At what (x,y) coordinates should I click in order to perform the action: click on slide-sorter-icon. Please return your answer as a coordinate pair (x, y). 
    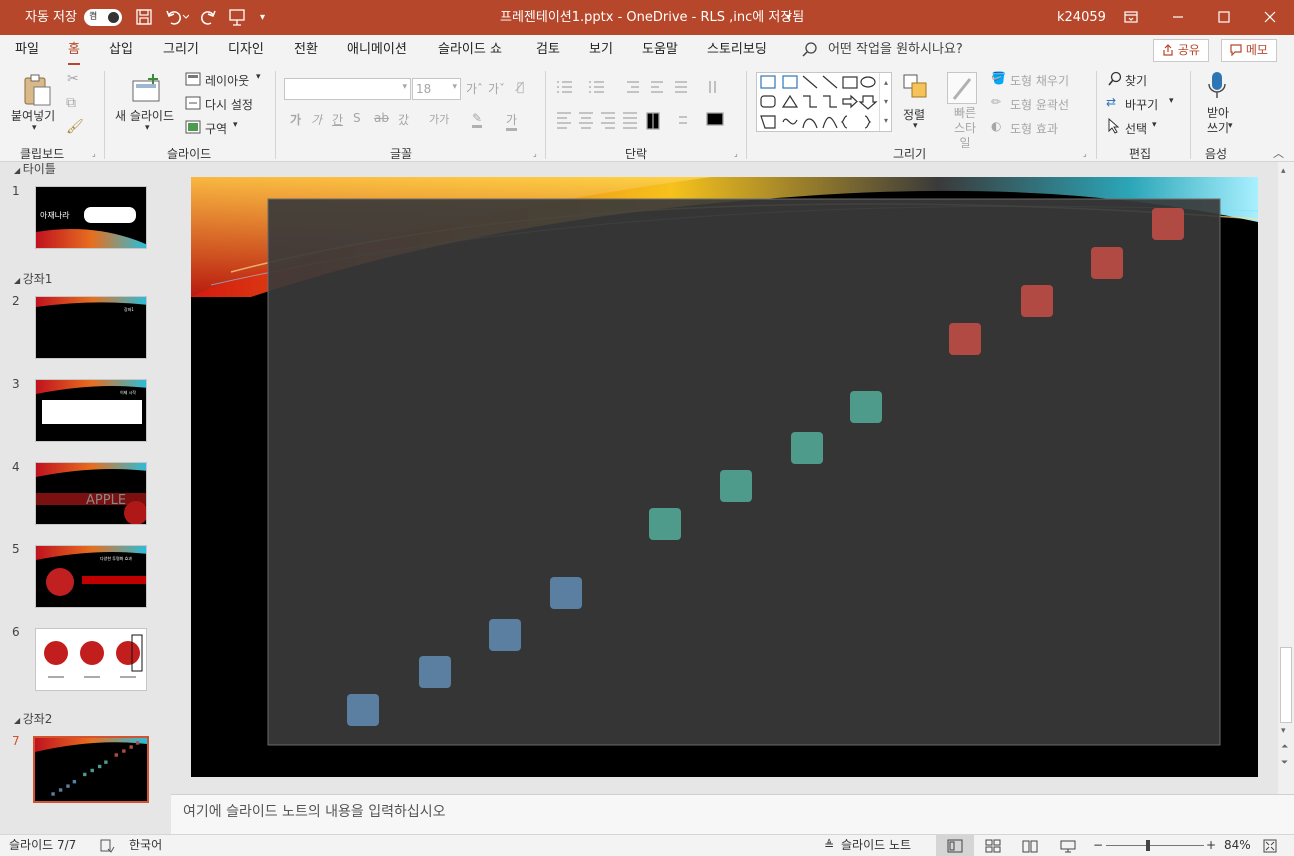
    Looking at the image, I should click on (993, 845).